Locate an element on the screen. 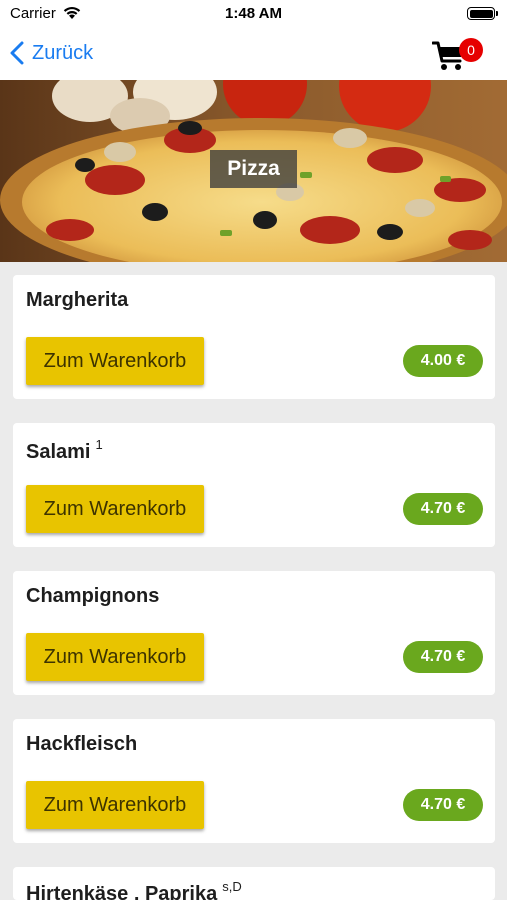 Image resolution: width=507 pixels, height=900 pixels. price-badge: 4.00 € is located at coordinates (443, 361).